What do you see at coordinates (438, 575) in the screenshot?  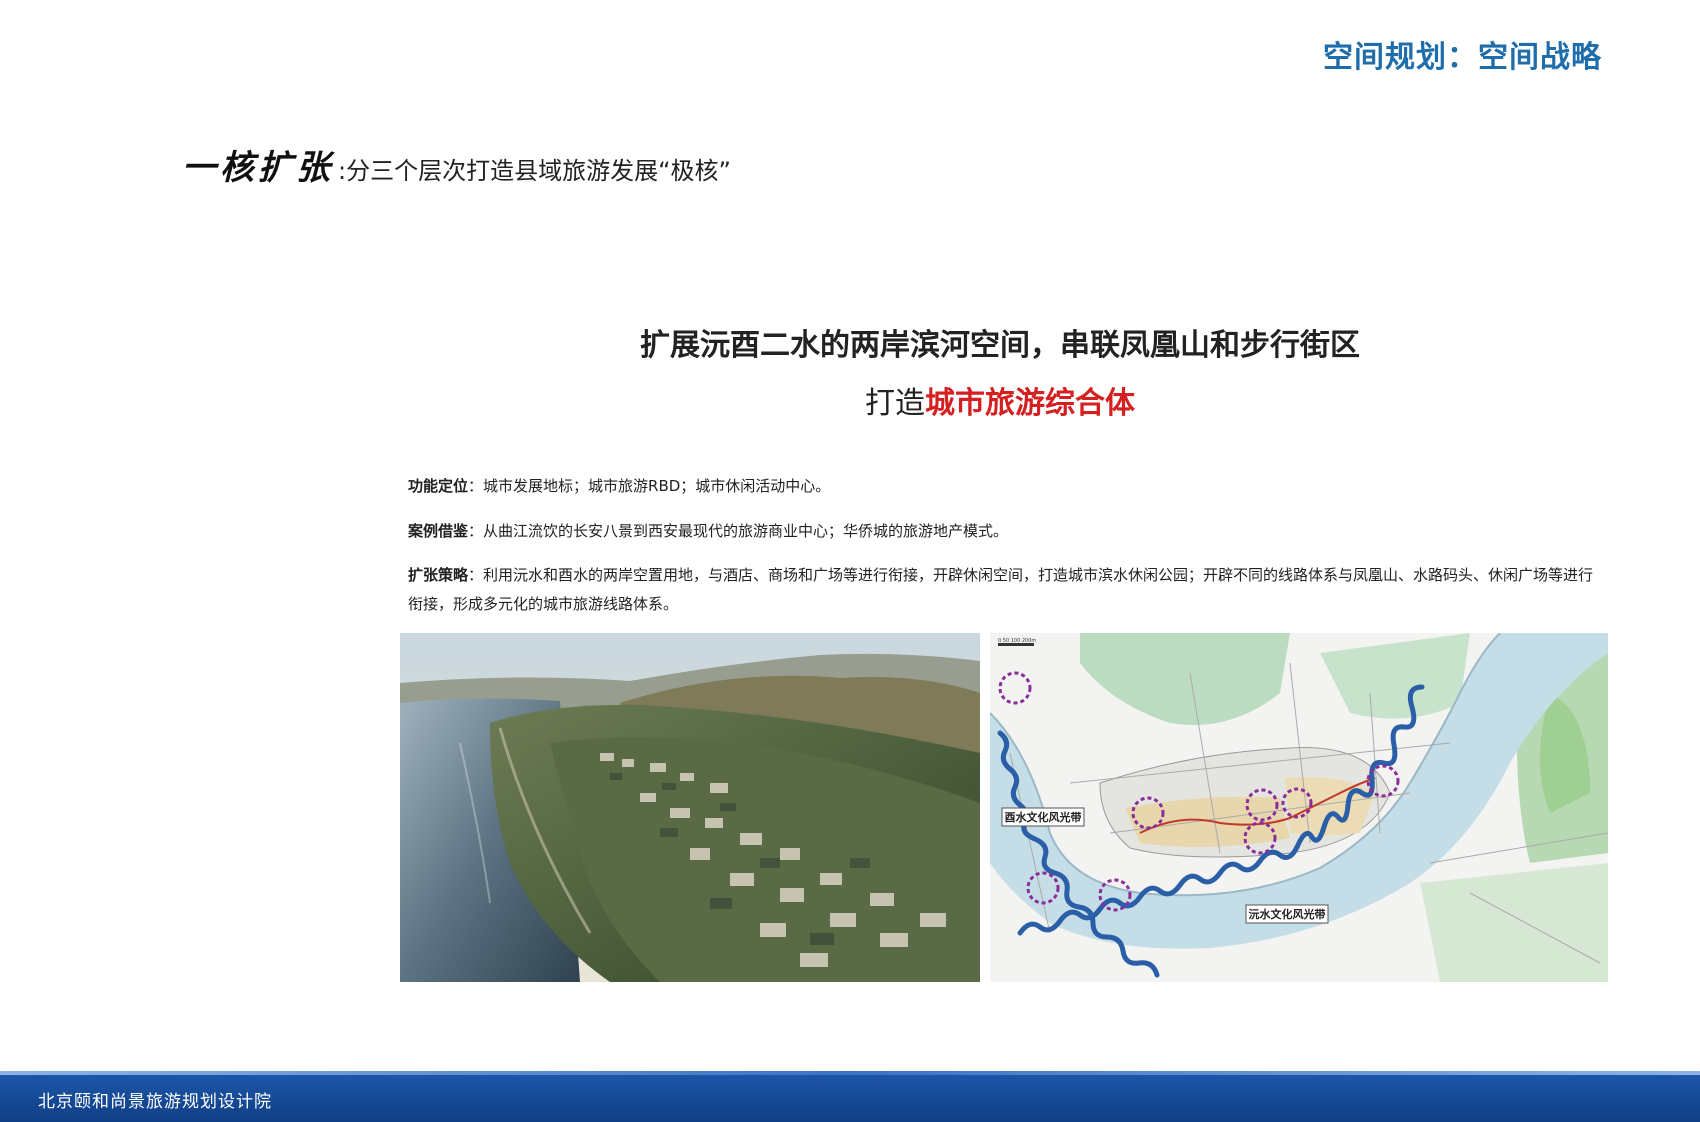 I see `strategy-label: 扩张策略` at bounding box center [438, 575].